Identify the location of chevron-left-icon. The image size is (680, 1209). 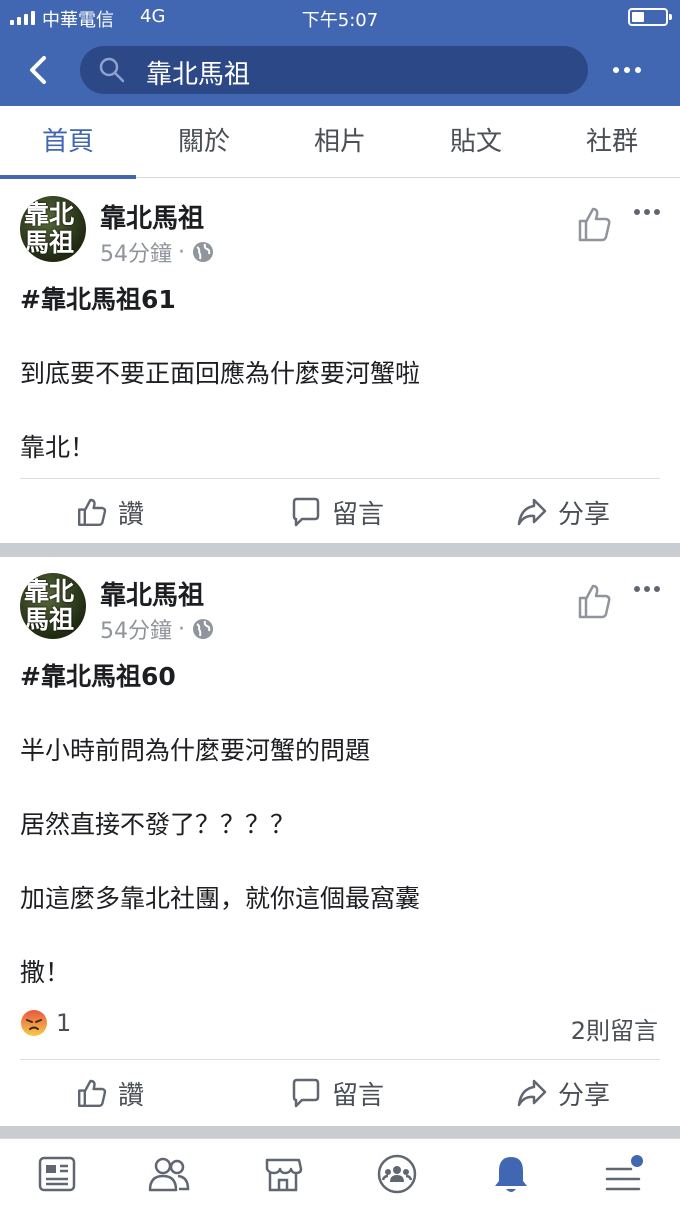
(38, 70).